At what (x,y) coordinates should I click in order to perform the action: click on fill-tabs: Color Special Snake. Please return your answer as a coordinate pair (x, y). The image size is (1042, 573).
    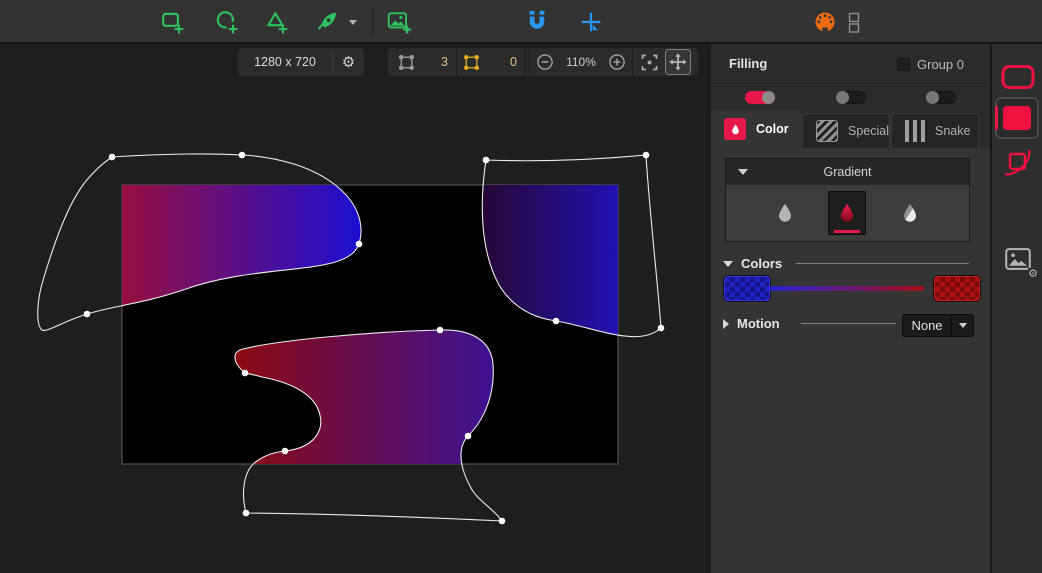
    Looking at the image, I should click on (850, 129).